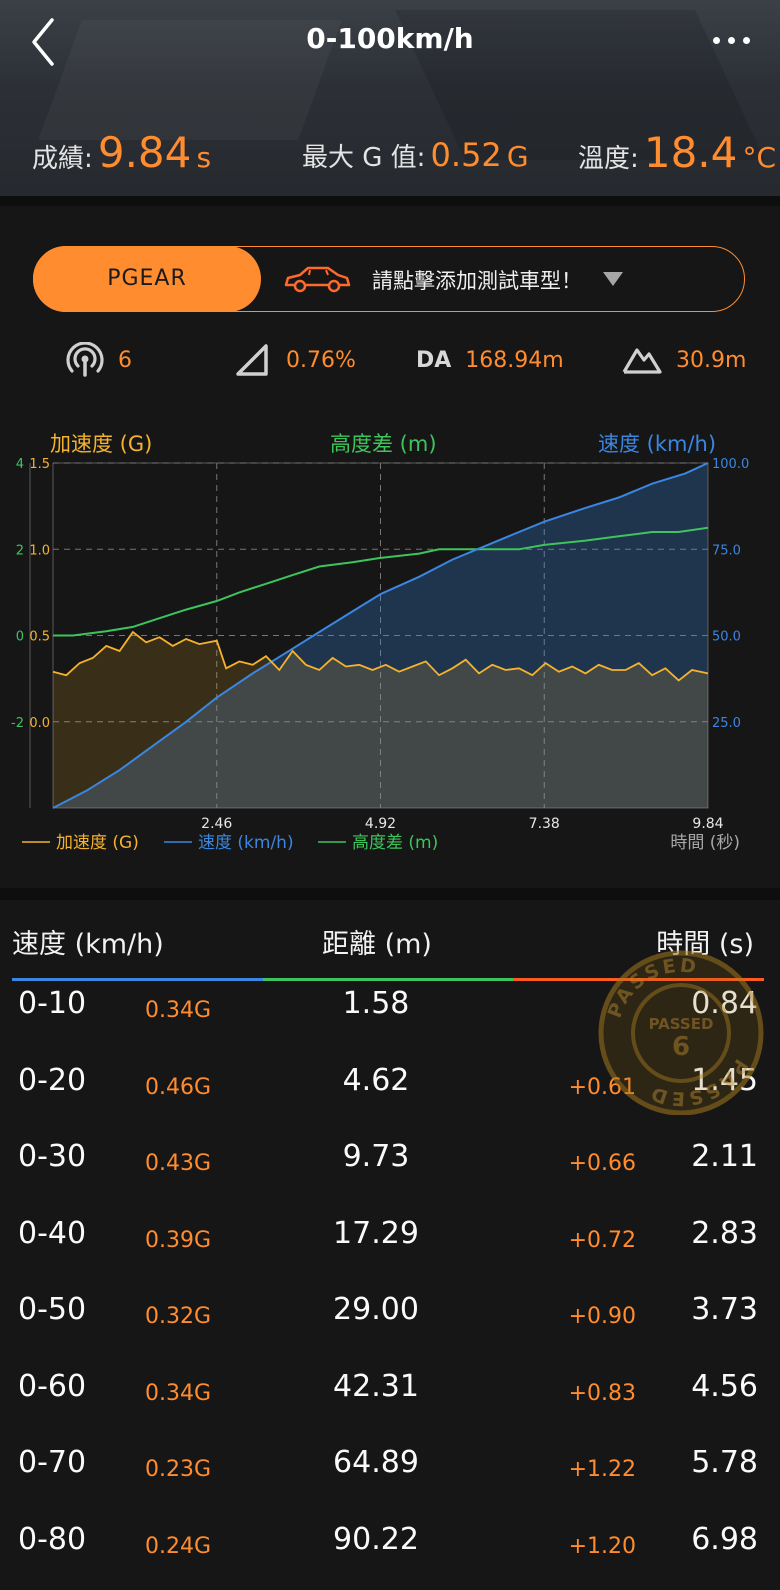 This screenshot has width=780, height=1590. I want to click on split-row: 0-50 0.32G 29.00 +0.90 3.73, so click(390, 1330).